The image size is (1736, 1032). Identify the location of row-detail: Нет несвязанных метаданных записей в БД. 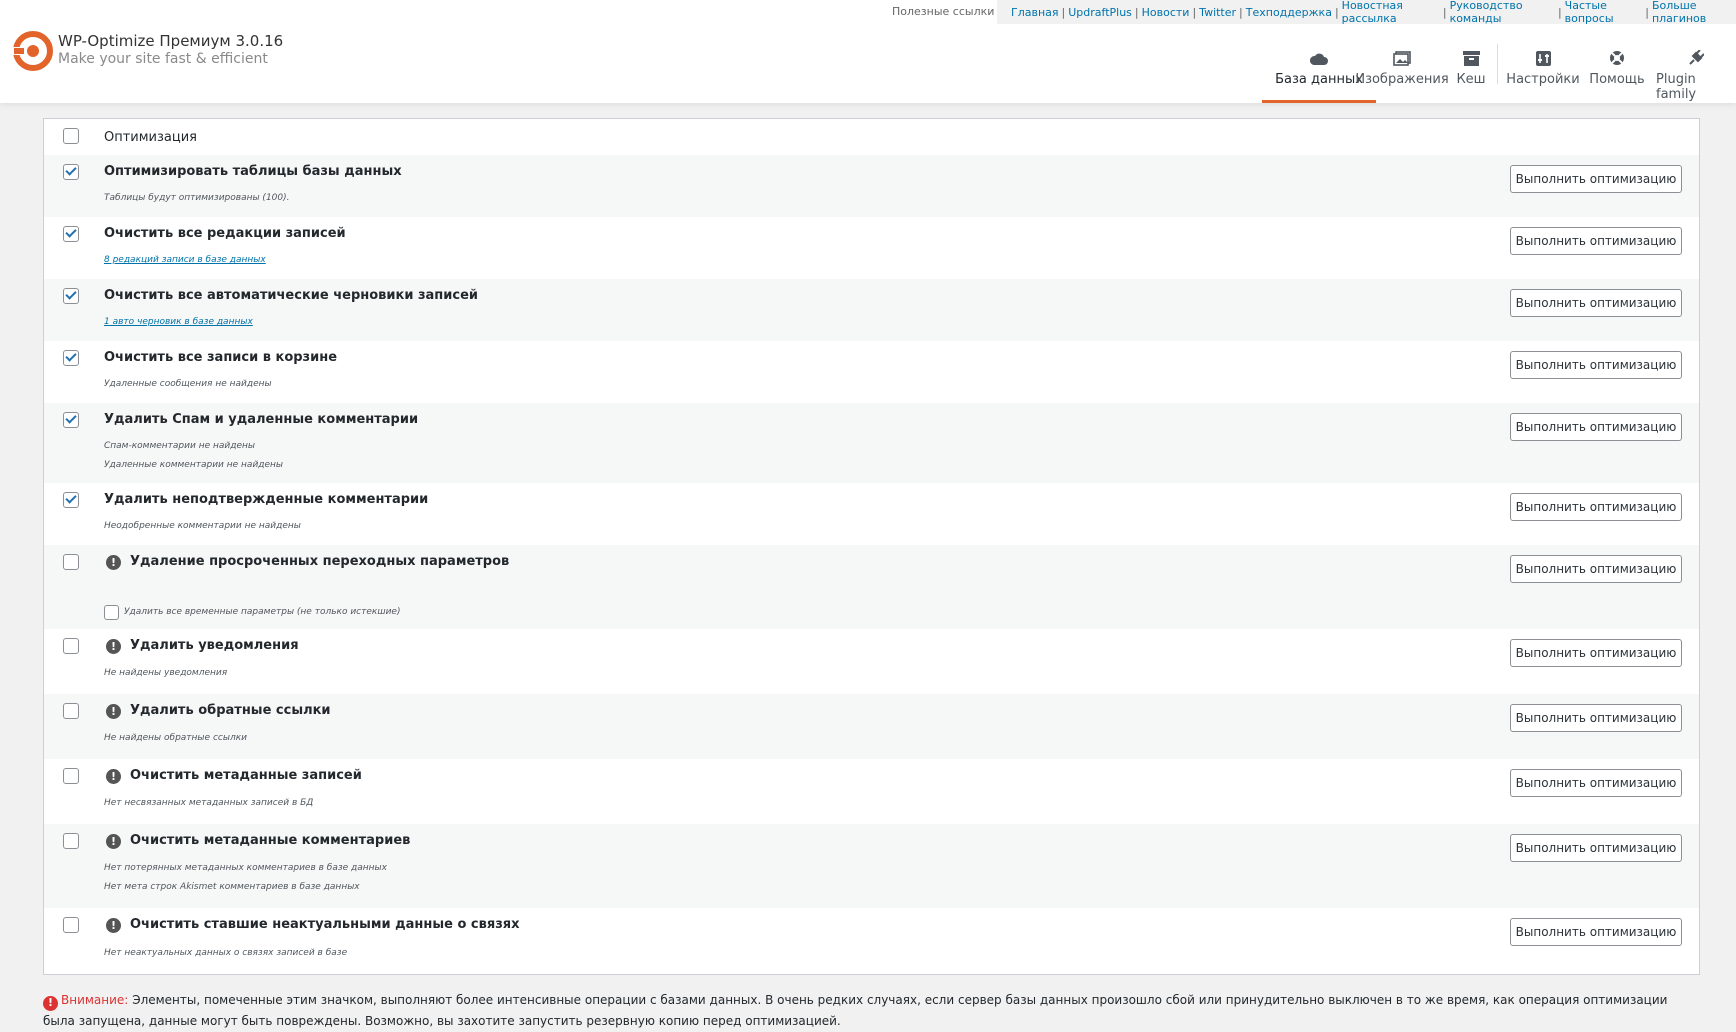
(209, 803).